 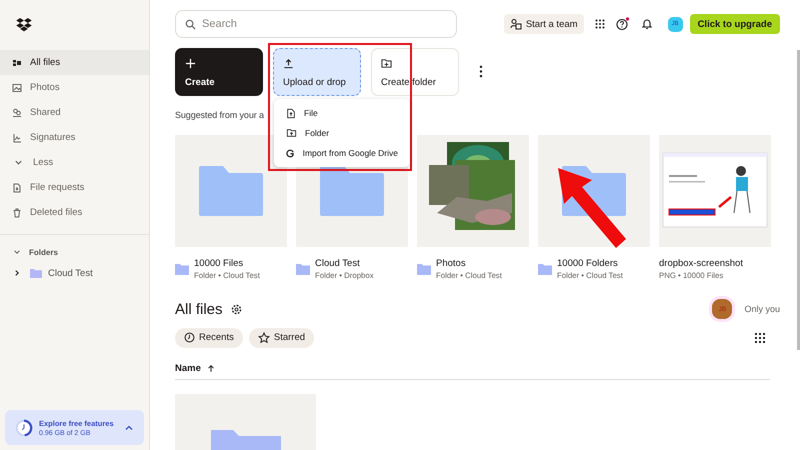 I want to click on sidebar-item: Shared, so click(x=74, y=112).